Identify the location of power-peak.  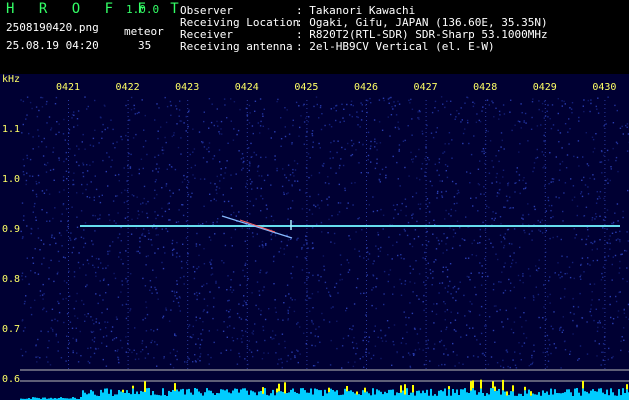
(329, 390).